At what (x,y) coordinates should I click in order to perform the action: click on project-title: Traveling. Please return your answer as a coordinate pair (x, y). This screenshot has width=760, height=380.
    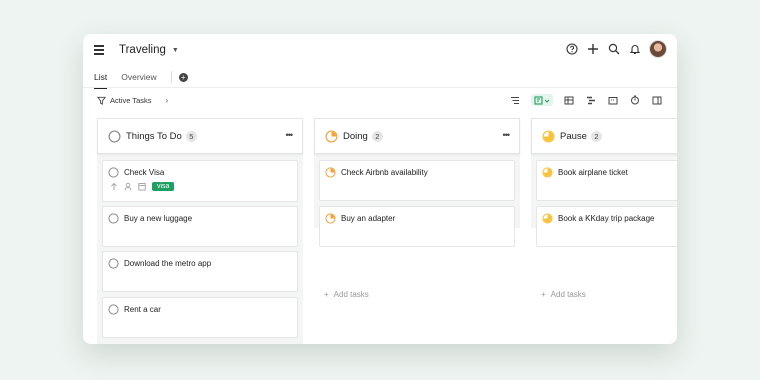
    Looking at the image, I should click on (142, 50).